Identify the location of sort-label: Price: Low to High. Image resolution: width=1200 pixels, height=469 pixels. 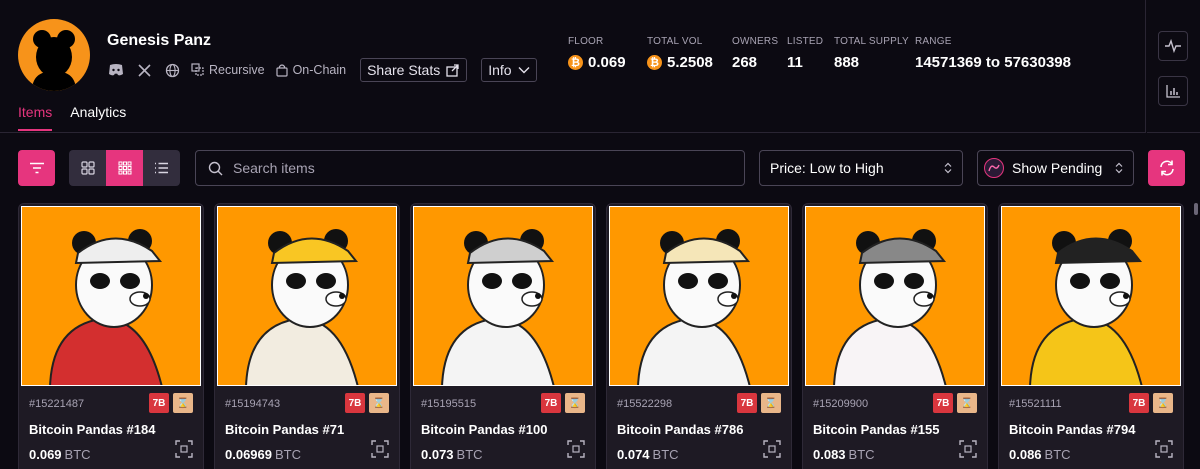
(827, 168).